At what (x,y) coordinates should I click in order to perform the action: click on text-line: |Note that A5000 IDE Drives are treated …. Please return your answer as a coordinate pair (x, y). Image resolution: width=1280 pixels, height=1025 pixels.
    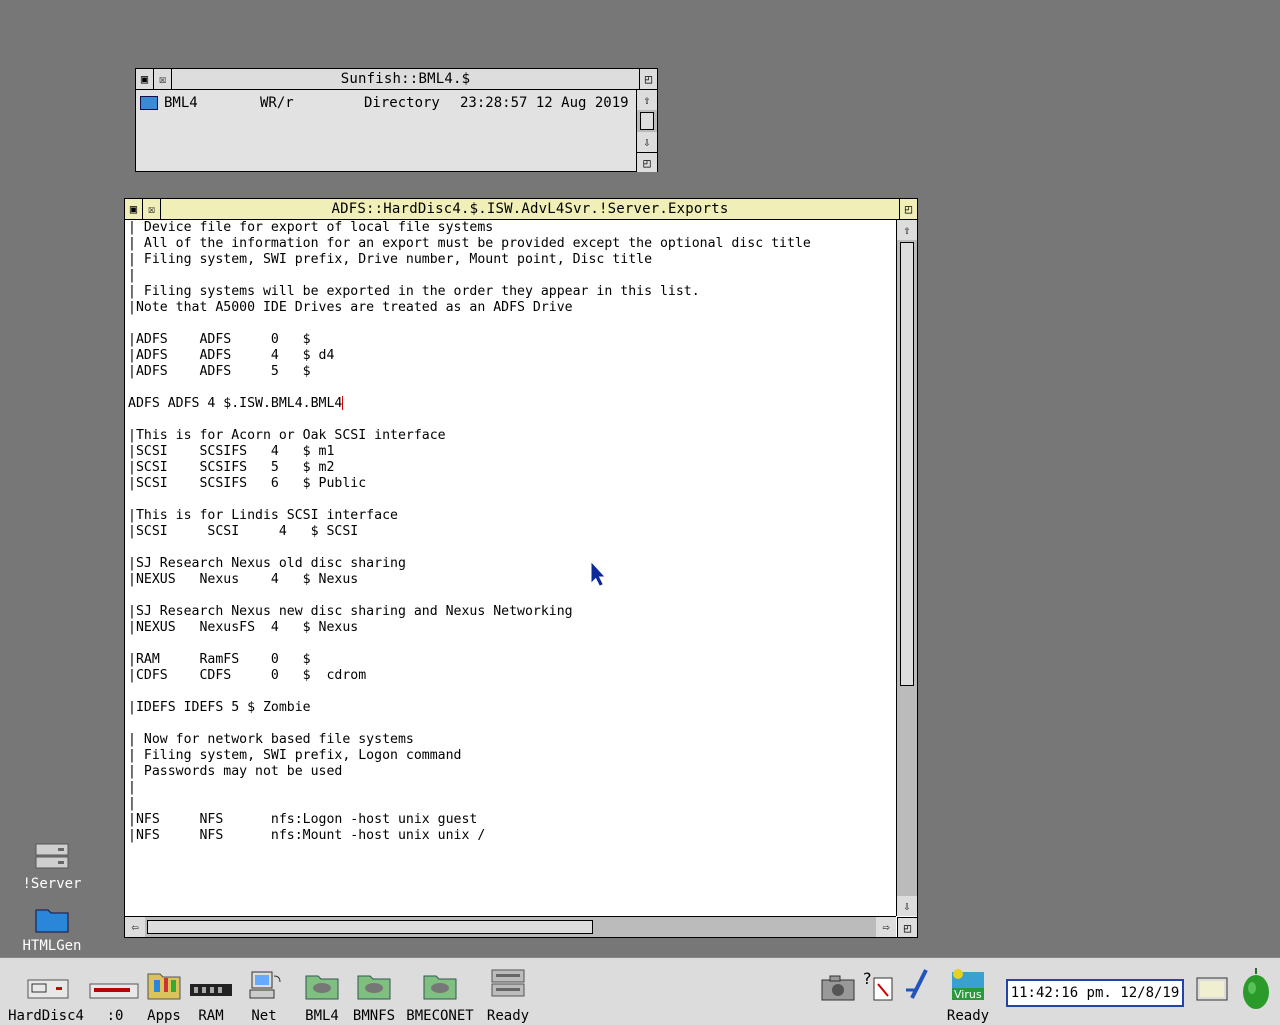
    Looking at the image, I should click on (512, 308).